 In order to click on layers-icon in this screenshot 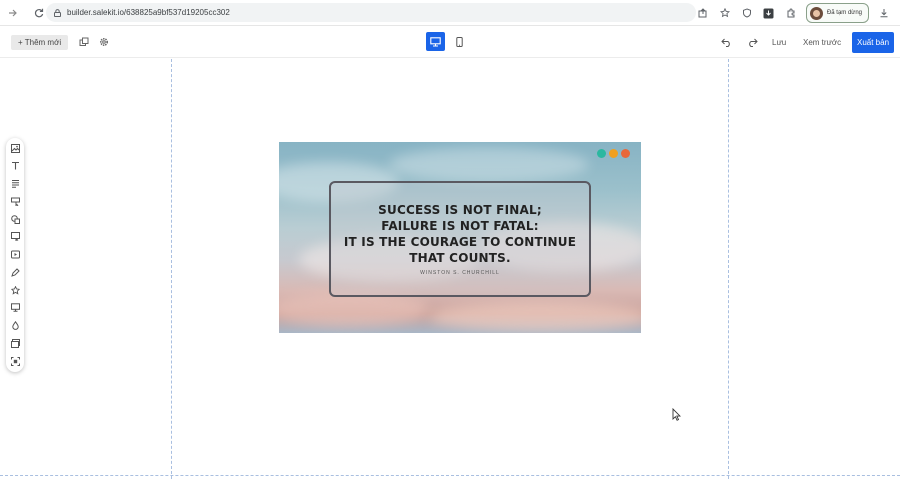, I will do `click(84, 42)`.